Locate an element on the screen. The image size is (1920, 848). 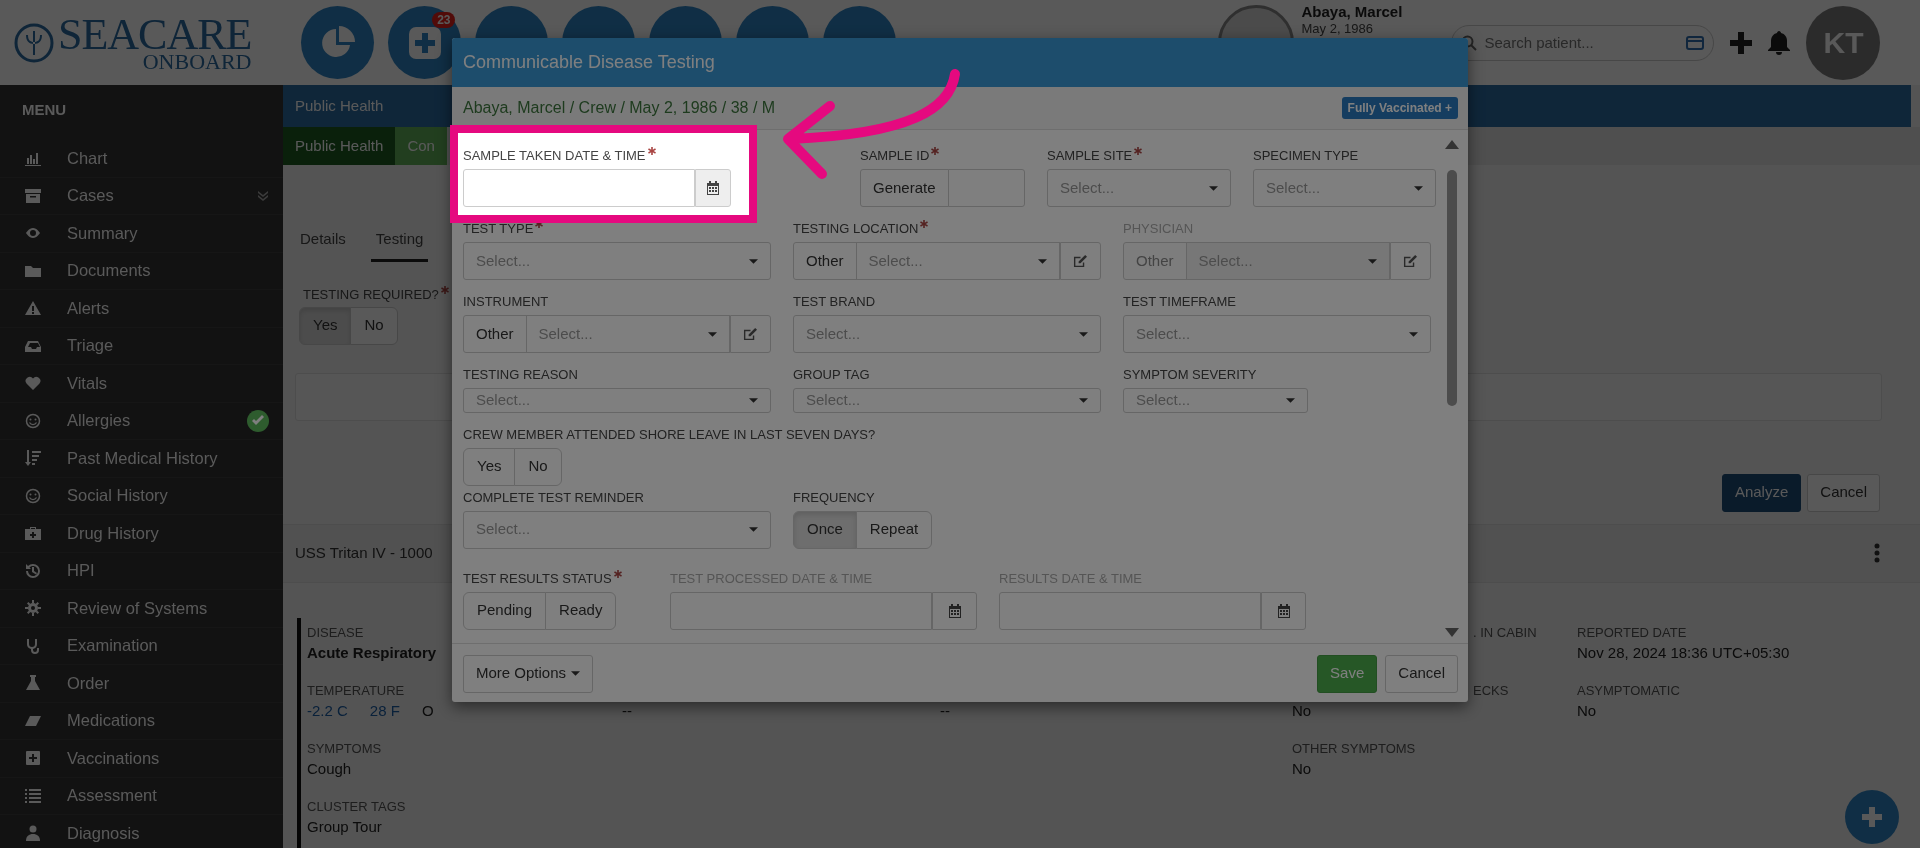
field-label: FREQUENCY is located at coordinates (834, 497).